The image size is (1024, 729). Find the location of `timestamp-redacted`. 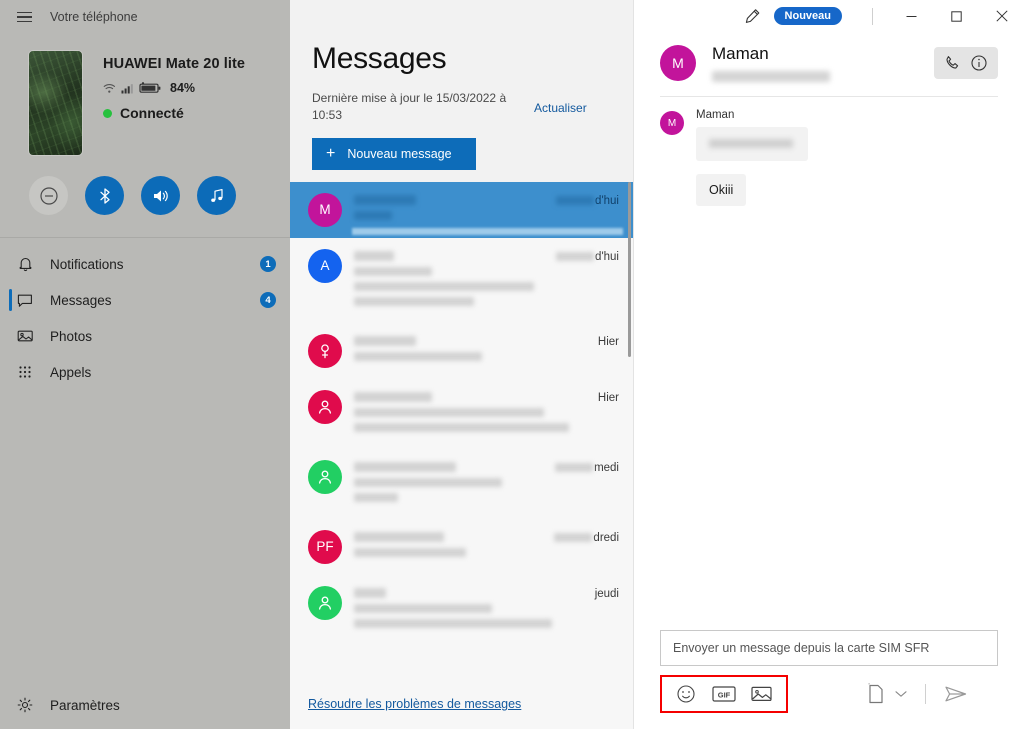

timestamp-redacted is located at coordinates (575, 200).